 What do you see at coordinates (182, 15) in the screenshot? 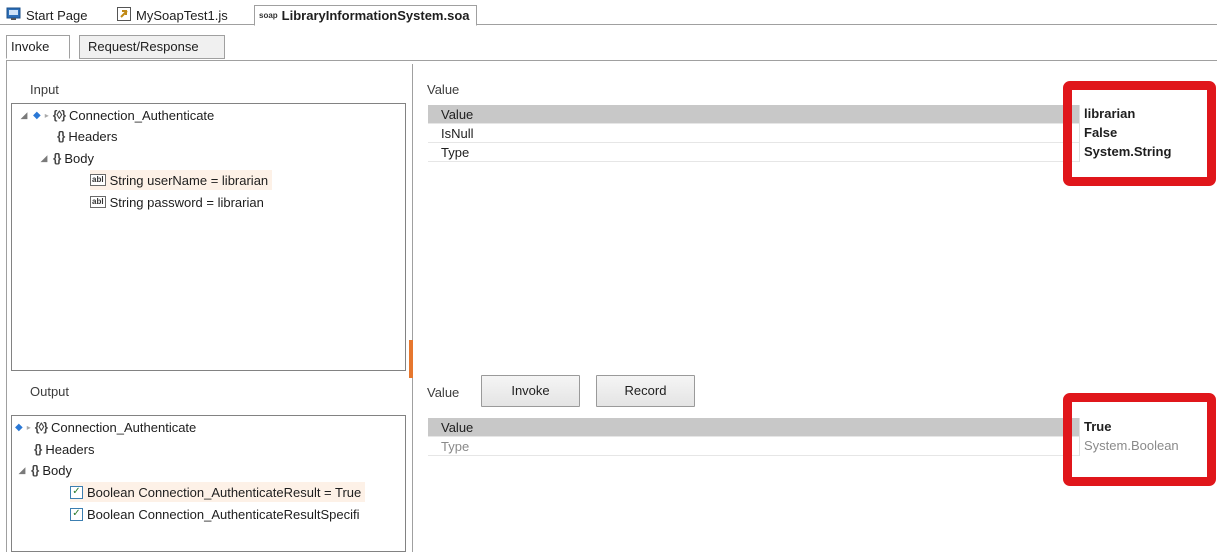
I see `tab-label: MySoapTest1.js` at bounding box center [182, 15].